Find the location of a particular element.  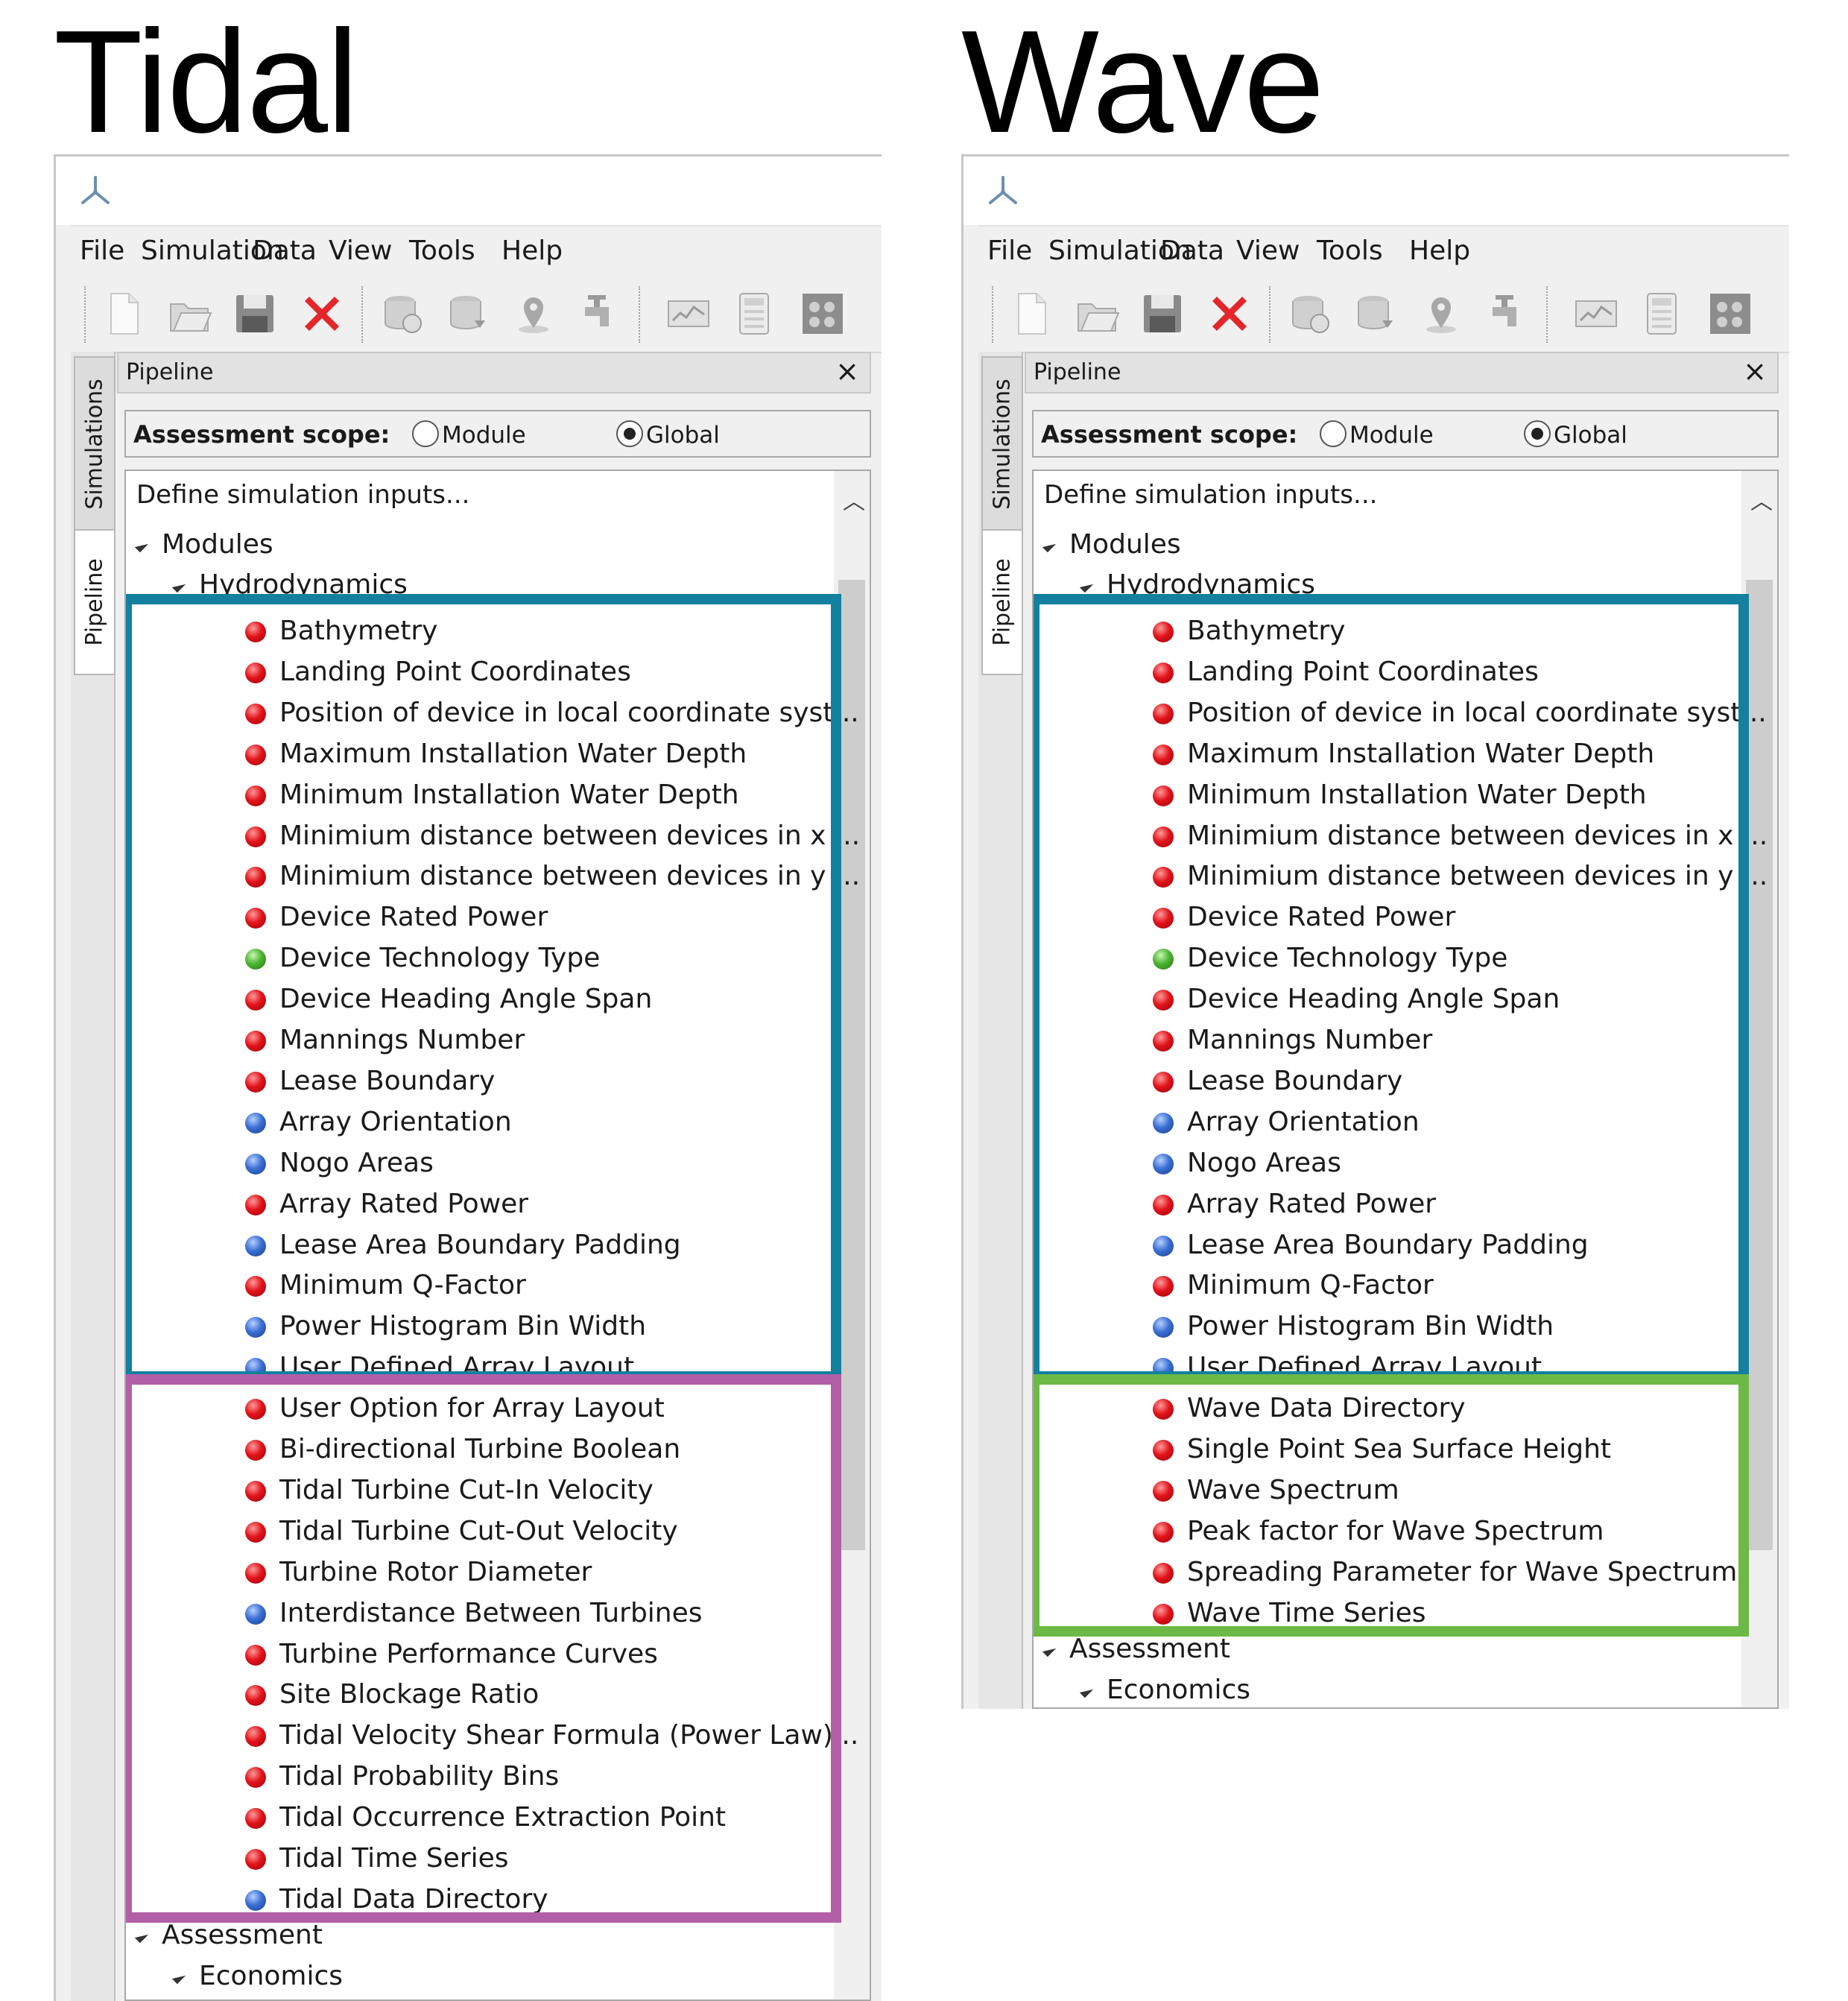

tidal-heading: Tidal is located at coordinates (206, 82).